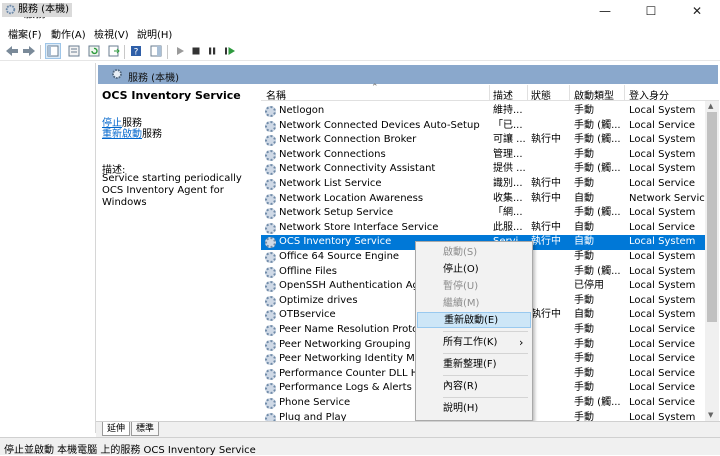 Image resolution: width=720 pixels, height=456 pixels. What do you see at coordinates (145, 429) in the screenshot?
I see `tab-standard: 標準` at bounding box center [145, 429].